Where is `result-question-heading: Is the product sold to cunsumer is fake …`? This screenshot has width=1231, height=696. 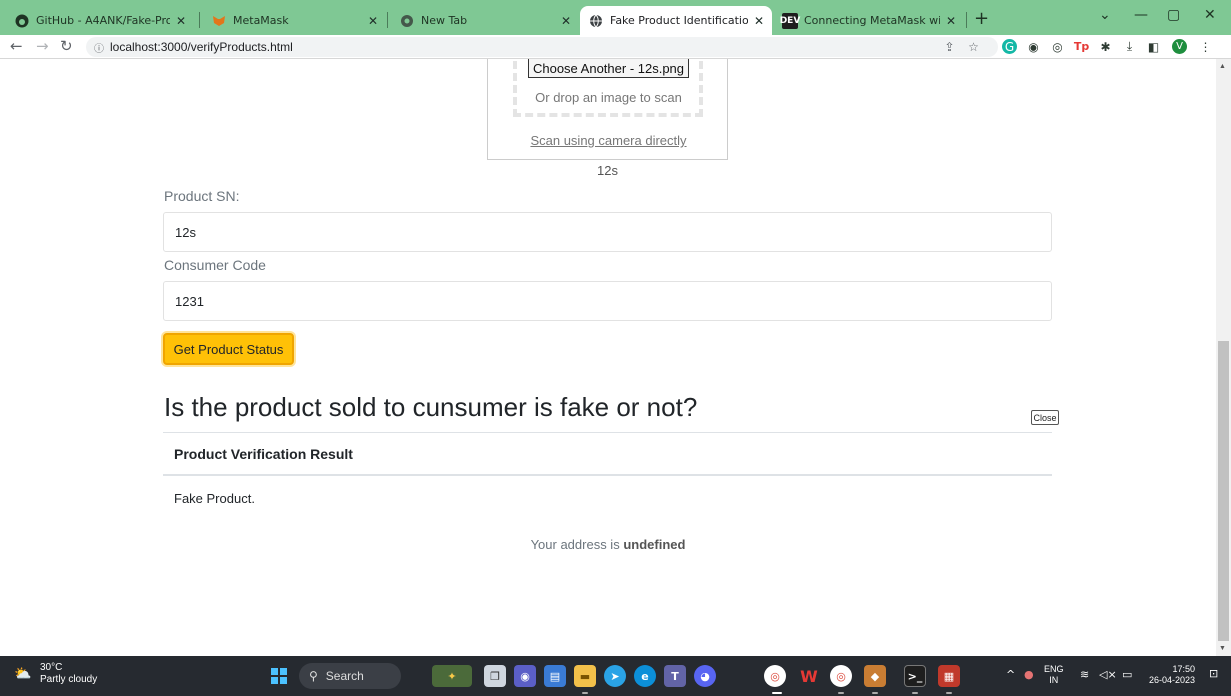 result-question-heading: Is the product sold to cunsumer is fake … is located at coordinates (431, 407).